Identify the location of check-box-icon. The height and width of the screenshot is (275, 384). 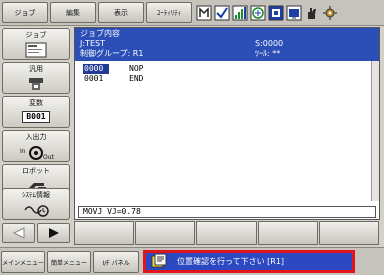
(222, 13).